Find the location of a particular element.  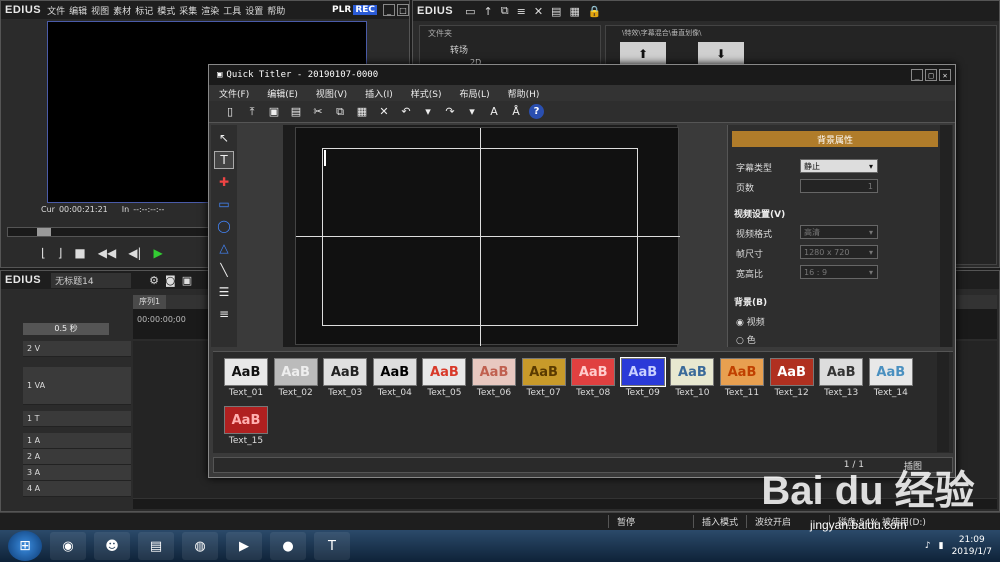

track-1t: 1 T is located at coordinates (77, 419).